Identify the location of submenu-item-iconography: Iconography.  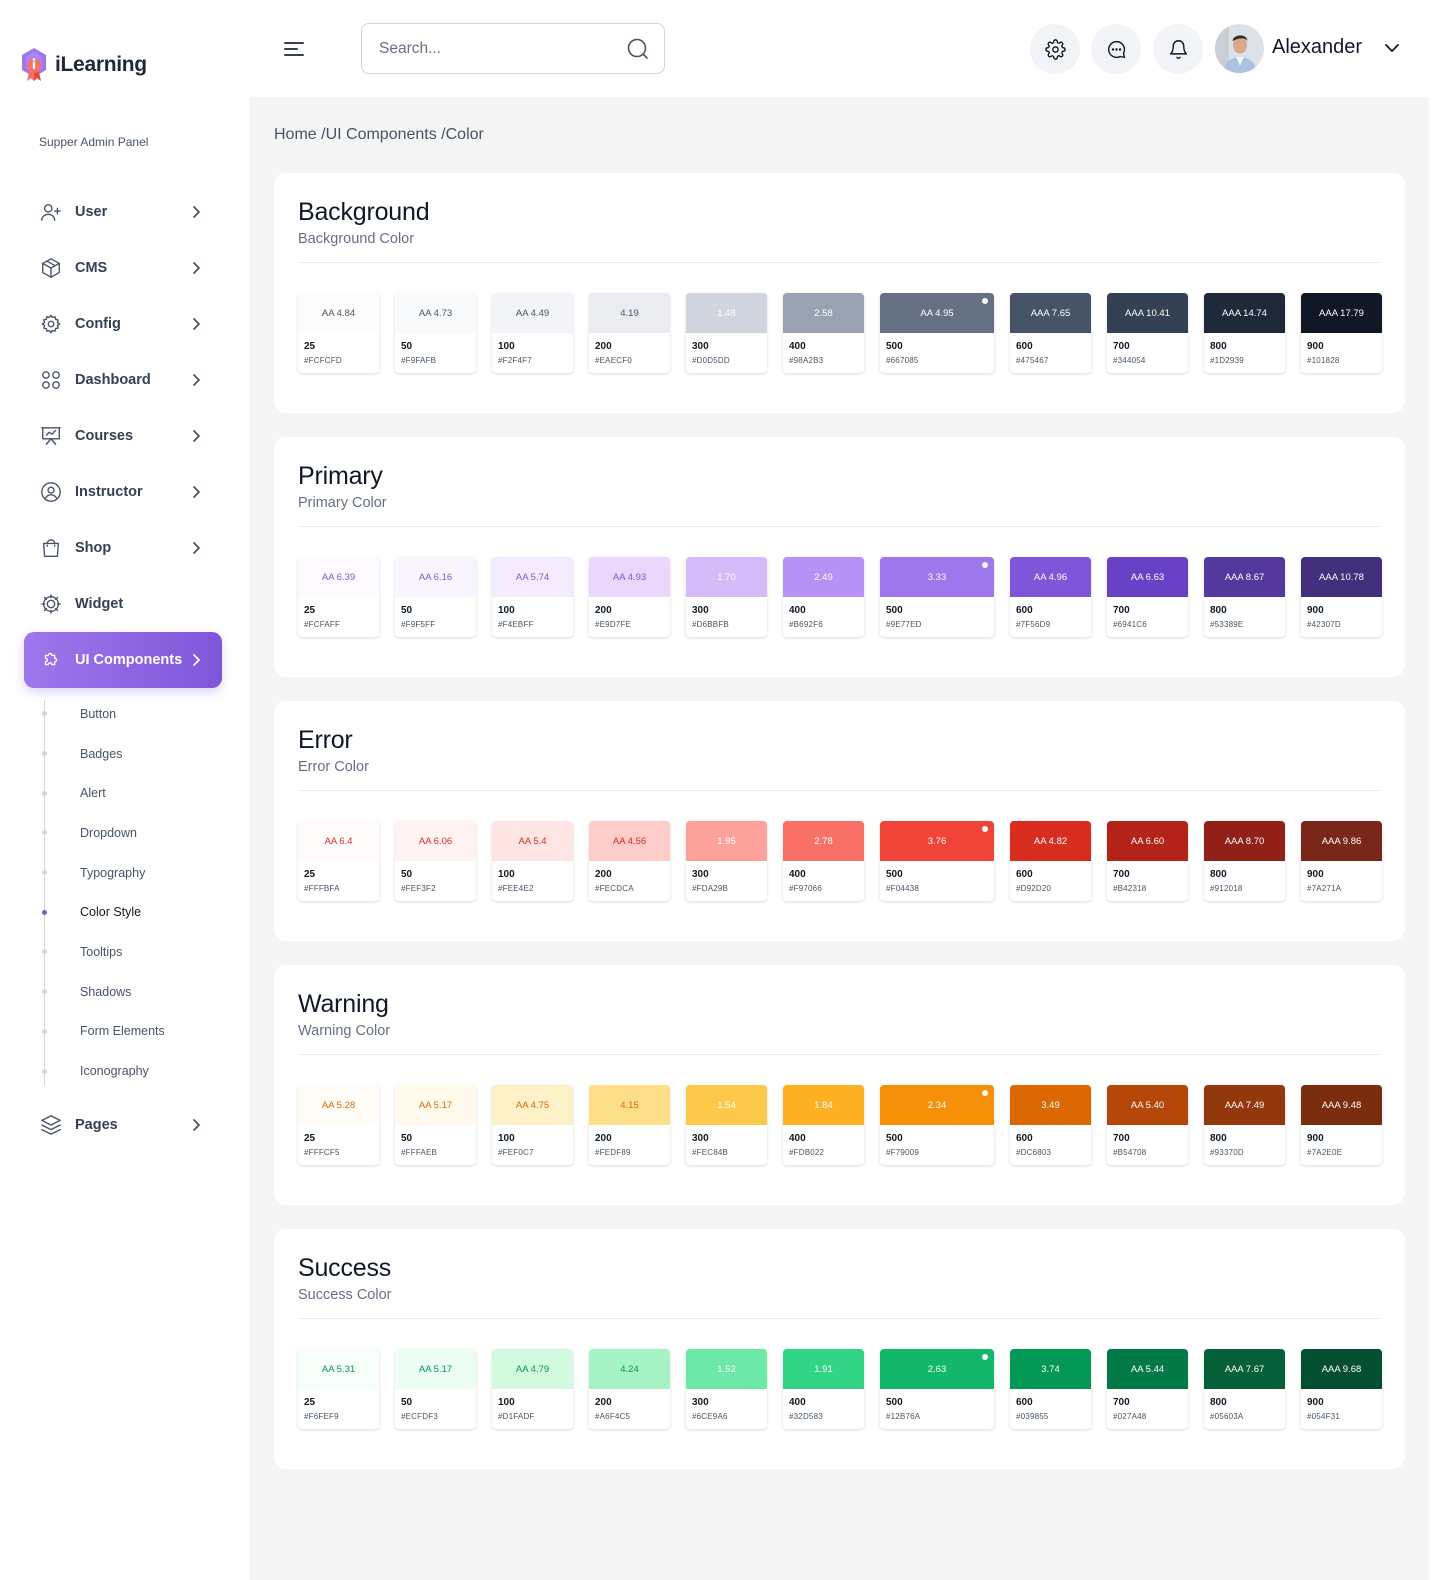
(123, 1071).